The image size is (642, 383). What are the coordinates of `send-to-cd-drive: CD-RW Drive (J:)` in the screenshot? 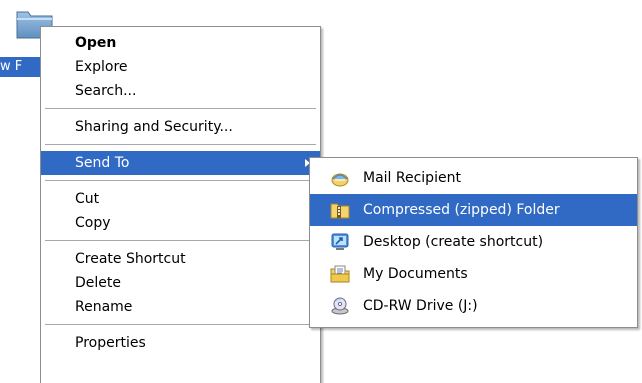 It's located at (473, 306).